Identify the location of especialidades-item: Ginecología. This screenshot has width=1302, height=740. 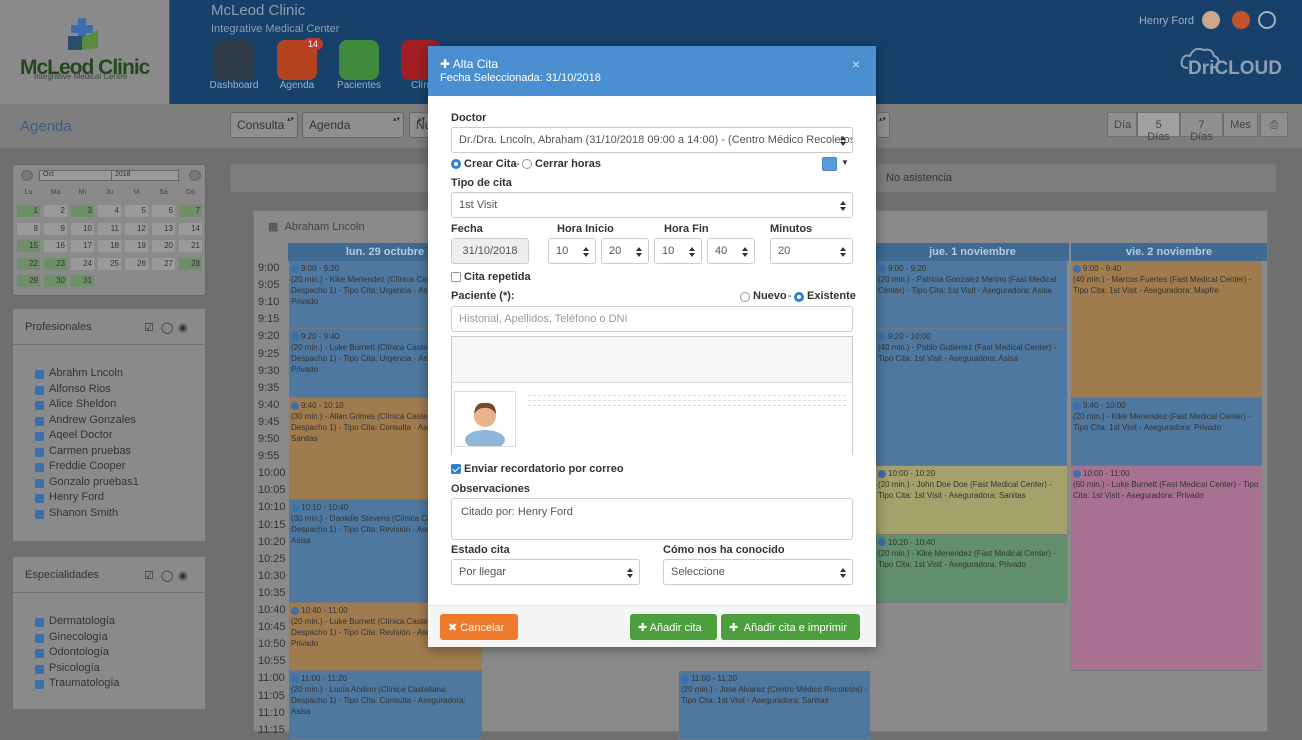
(109, 639).